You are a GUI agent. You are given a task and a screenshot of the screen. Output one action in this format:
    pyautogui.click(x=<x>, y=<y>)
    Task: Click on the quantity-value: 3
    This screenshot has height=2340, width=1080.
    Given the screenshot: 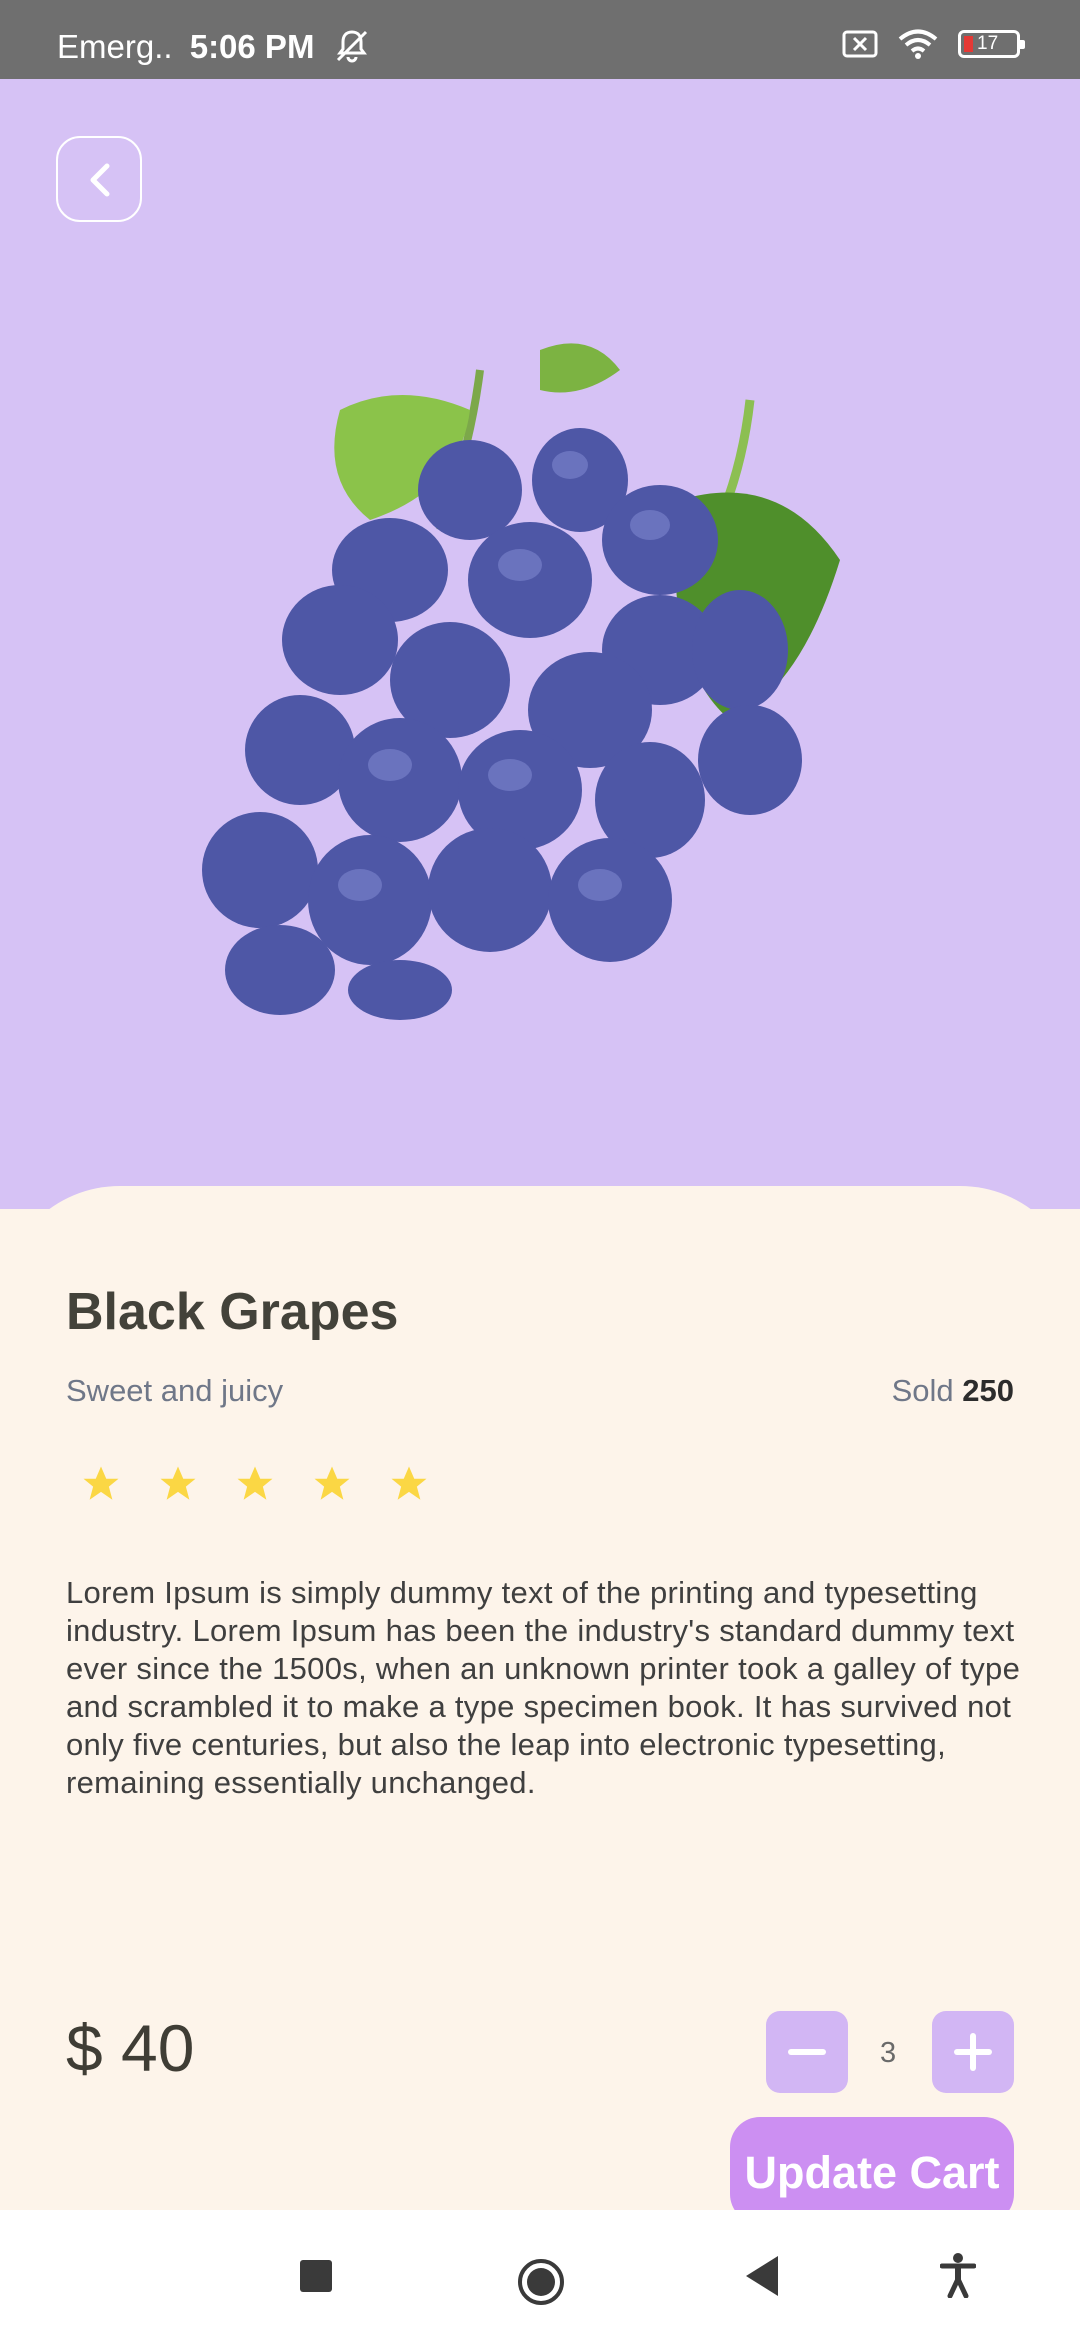 What is the action you would take?
    pyautogui.click(x=888, y=2053)
    